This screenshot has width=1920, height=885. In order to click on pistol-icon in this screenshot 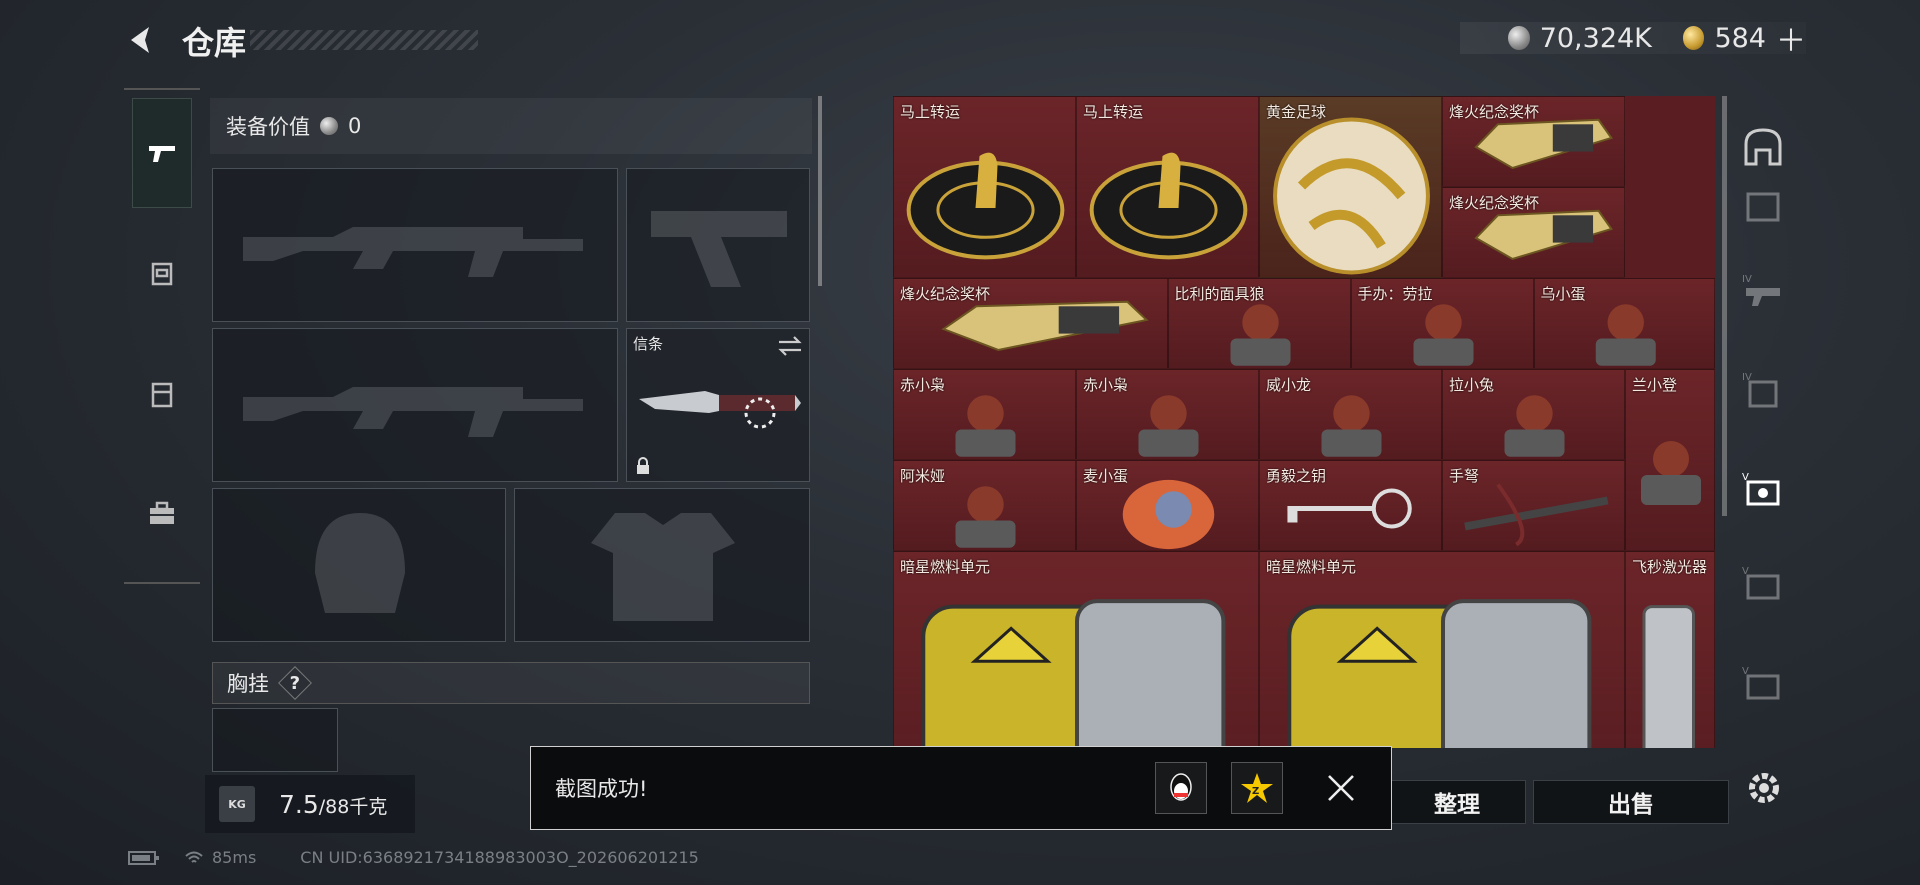, I will do `click(162, 154)`.